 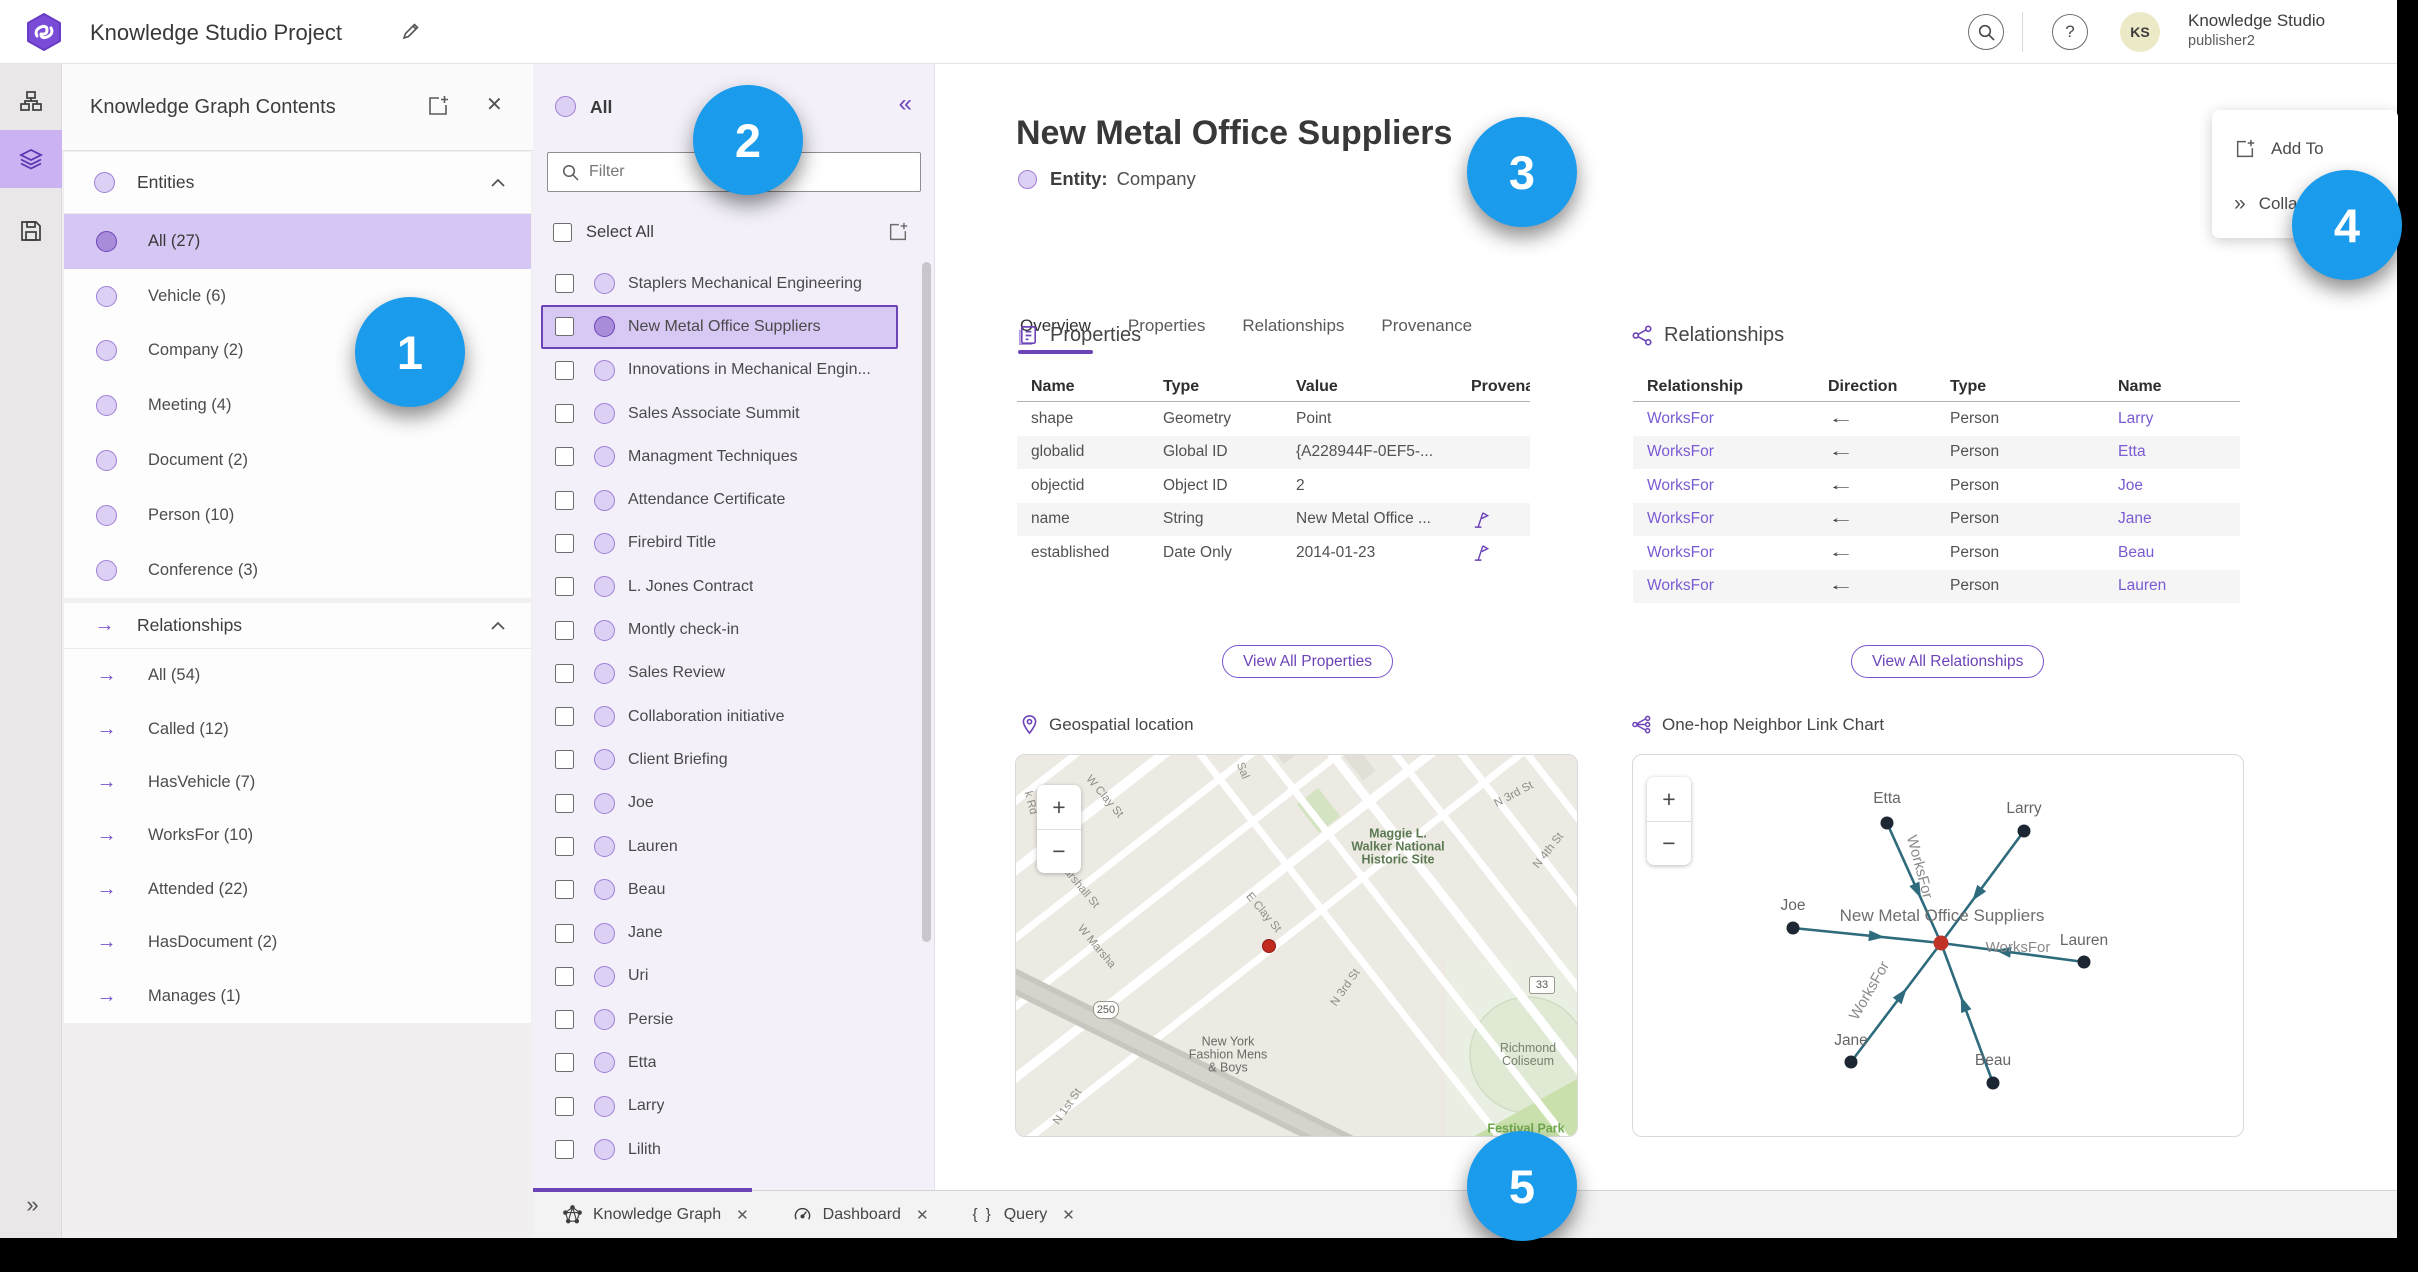 What do you see at coordinates (719, 327) in the screenshot?
I see `list-item: New Metal Office Suppliers` at bounding box center [719, 327].